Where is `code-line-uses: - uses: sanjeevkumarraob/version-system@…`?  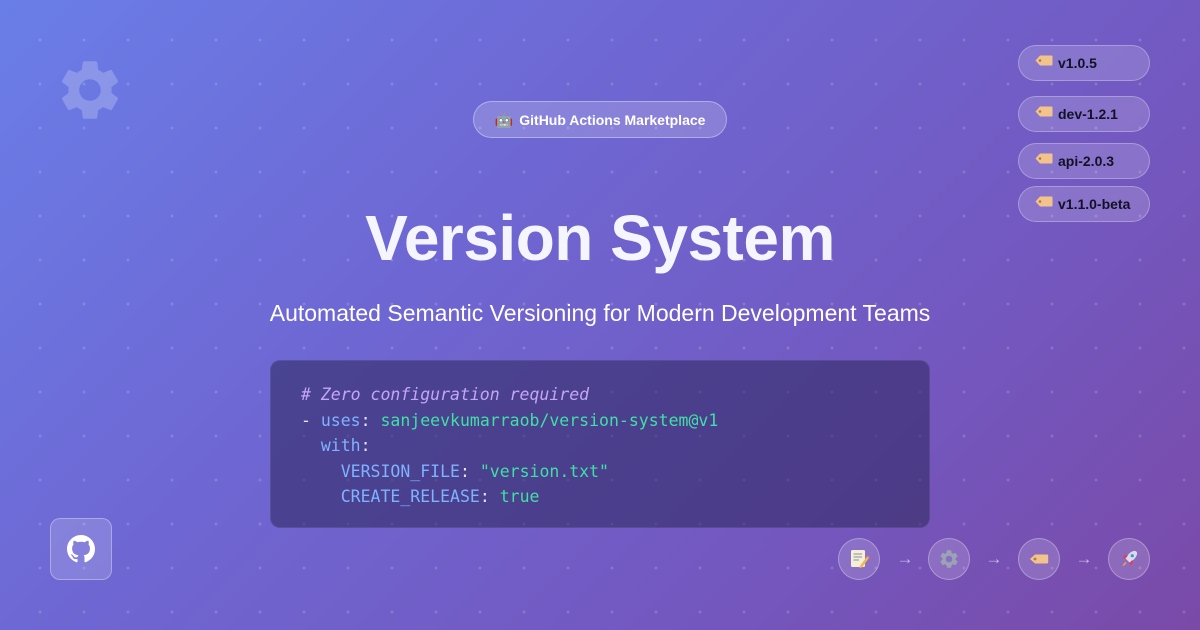
code-line-uses: - uses: sanjeevkumarraob/version-system@… is located at coordinates (510, 420).